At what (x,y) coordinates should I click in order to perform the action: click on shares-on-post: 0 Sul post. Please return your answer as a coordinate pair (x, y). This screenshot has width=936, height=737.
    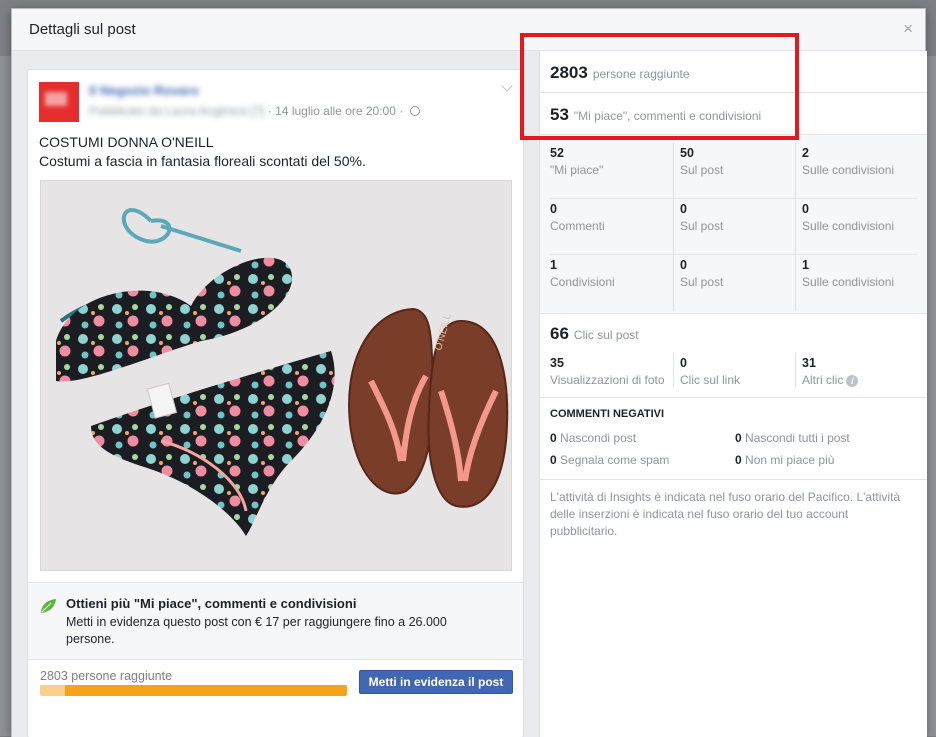
    Looking at the image, I should click on (734, 283).